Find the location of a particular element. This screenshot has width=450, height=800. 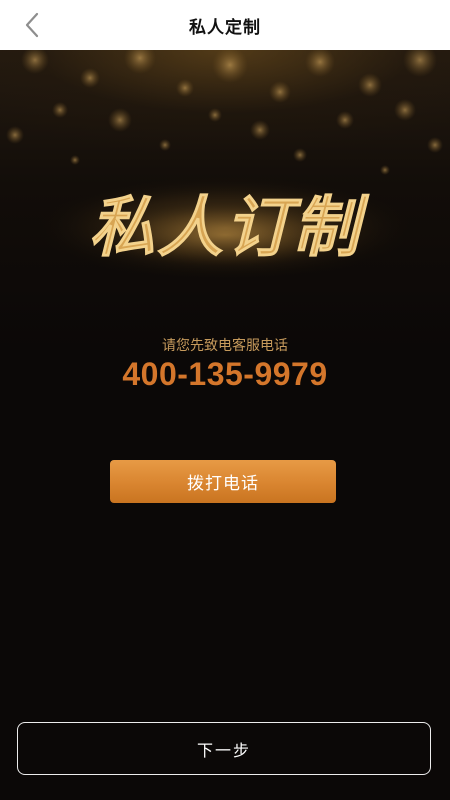

calligraphy-logo: 私人订制 is located at coordinates (229, 227).